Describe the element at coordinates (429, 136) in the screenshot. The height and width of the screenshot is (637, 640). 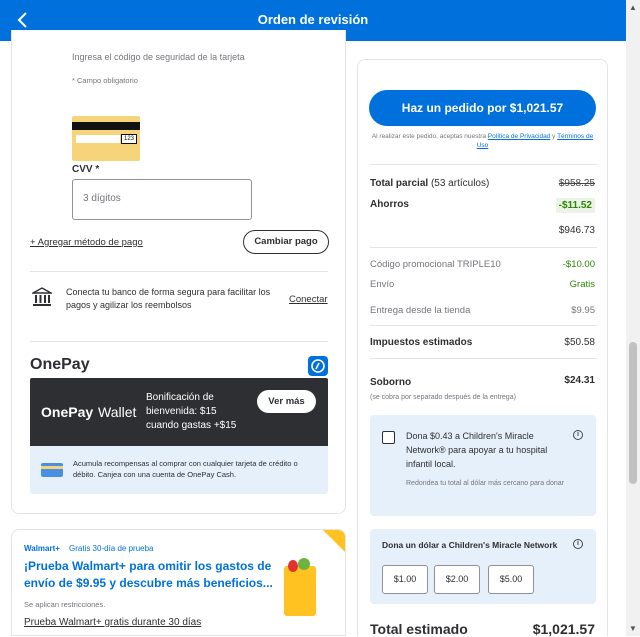
I see `legal-prefix: Al realizar este pedido, aceptas nuestra` at that location.